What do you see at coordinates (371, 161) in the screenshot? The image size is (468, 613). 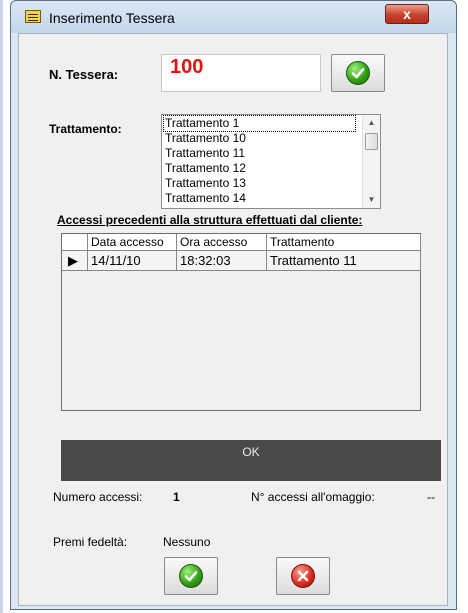 I see `listbox-scrollbar: ▲ ▼` at bounding box center [371, 161].